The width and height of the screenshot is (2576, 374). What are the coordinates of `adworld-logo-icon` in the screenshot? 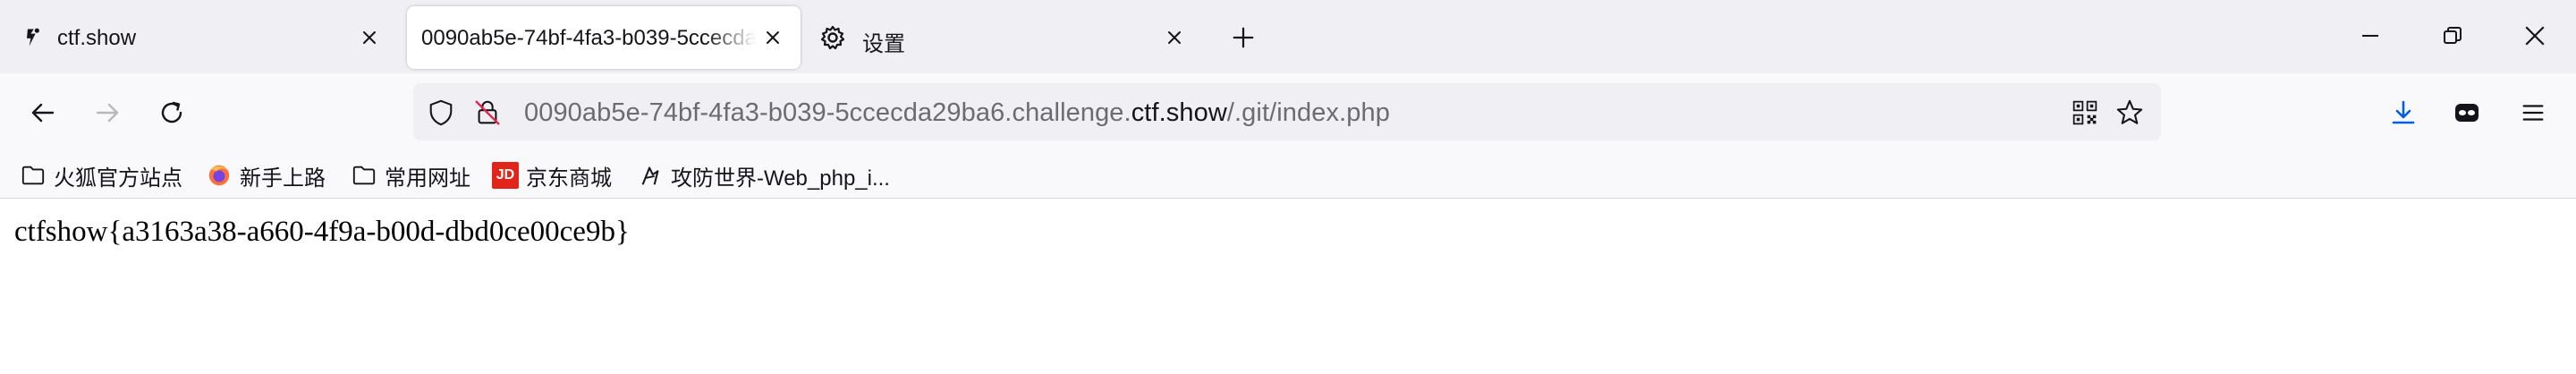 It's located at (650, 175).